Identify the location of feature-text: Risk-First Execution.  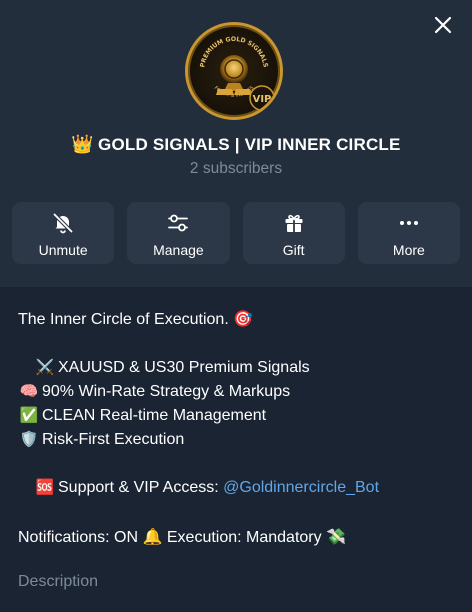
(113, 439).